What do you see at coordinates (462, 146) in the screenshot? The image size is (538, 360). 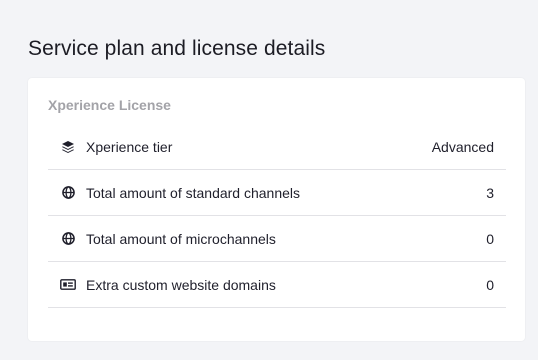 I see `row-value: Advanced` at bounding box center [462, 146].